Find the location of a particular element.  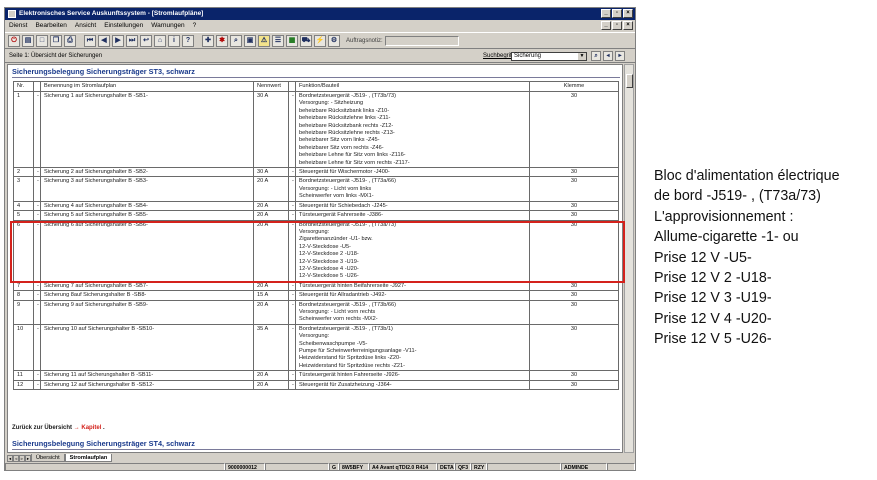

menu-einstellungen: Einstellungen is located at coordinates (123, 26).